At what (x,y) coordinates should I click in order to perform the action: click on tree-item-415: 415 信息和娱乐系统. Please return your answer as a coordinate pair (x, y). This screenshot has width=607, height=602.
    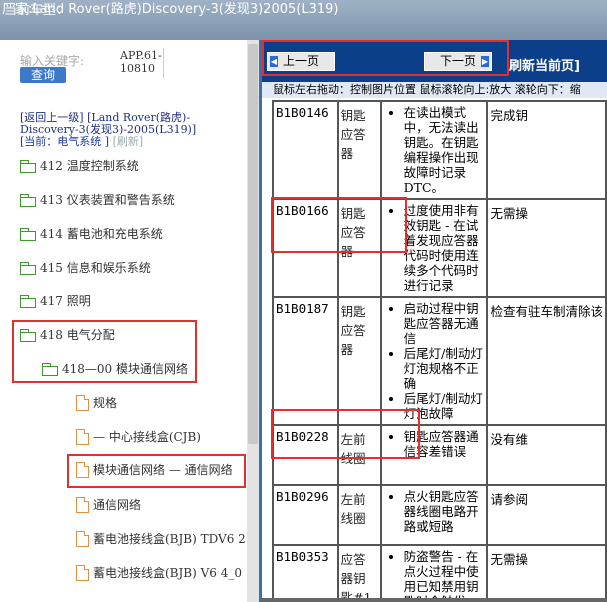
    Looking at the image, I should click on (85, 268).